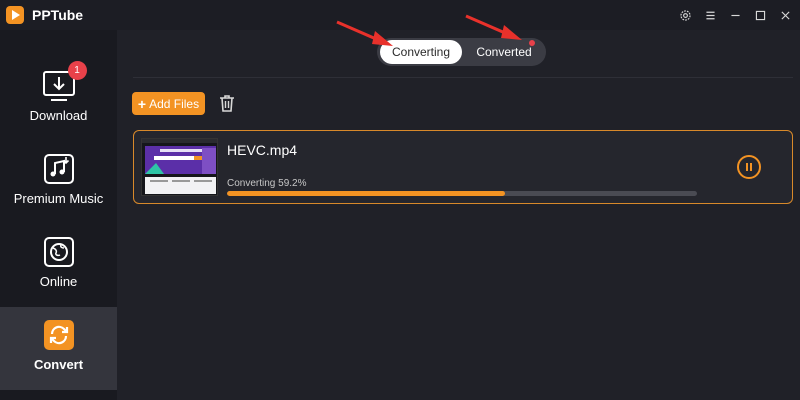  What do you see at coordinates (710, 15) in the screenshot?
I see `menu-icon` at bounding box center [710, 15].